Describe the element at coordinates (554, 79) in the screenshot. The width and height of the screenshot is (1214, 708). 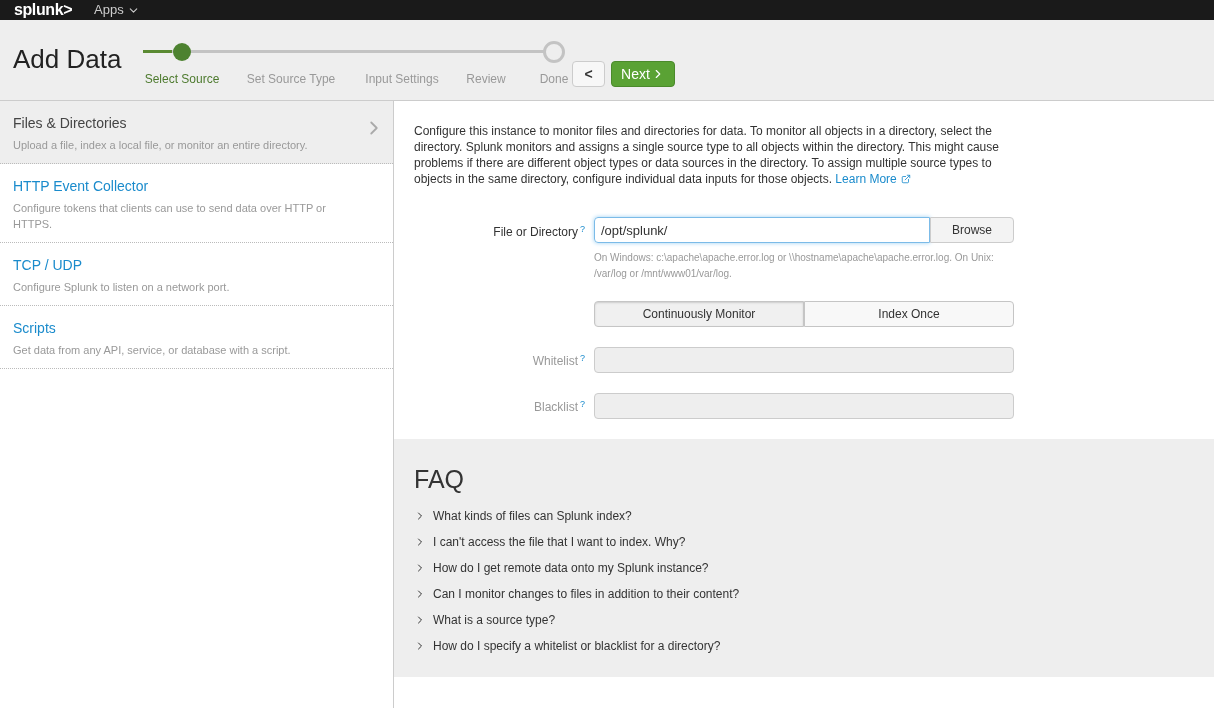
I see `step-label: Done` at that location.